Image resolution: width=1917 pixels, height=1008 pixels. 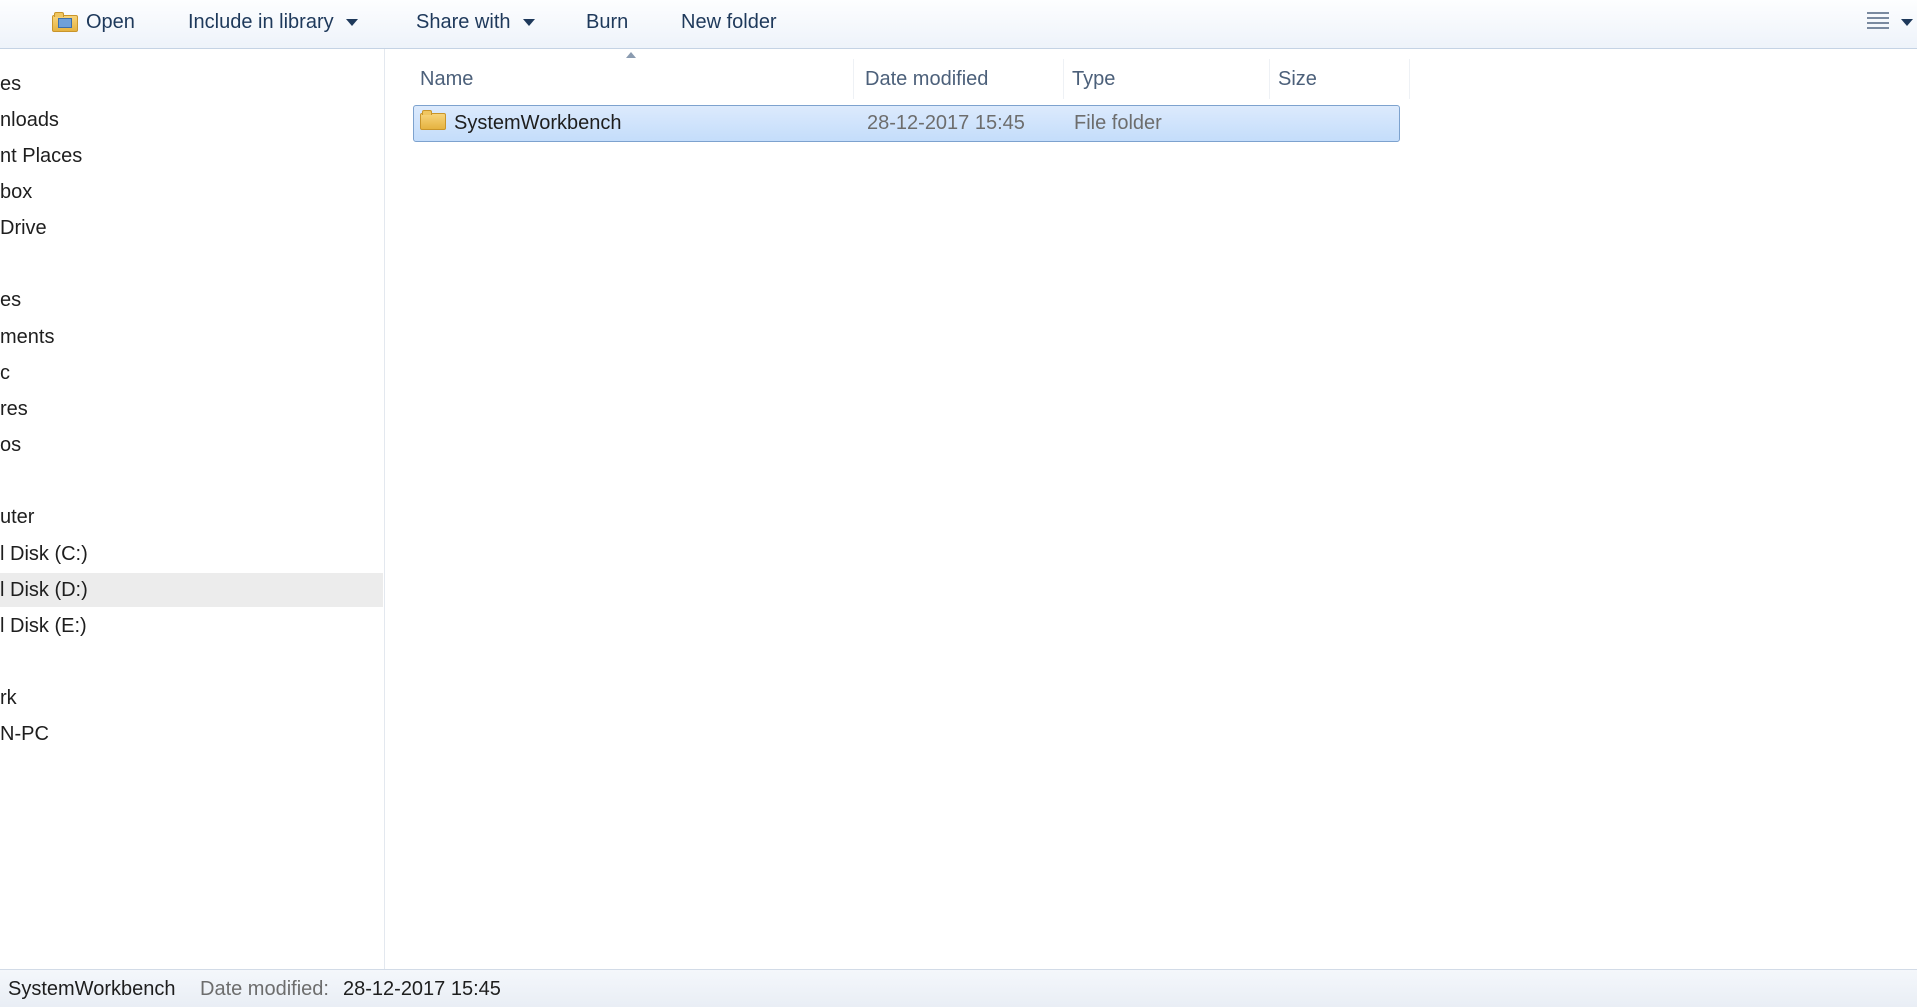 I want to click on status-date-label: Date modified:, so click(x=264, y=989).